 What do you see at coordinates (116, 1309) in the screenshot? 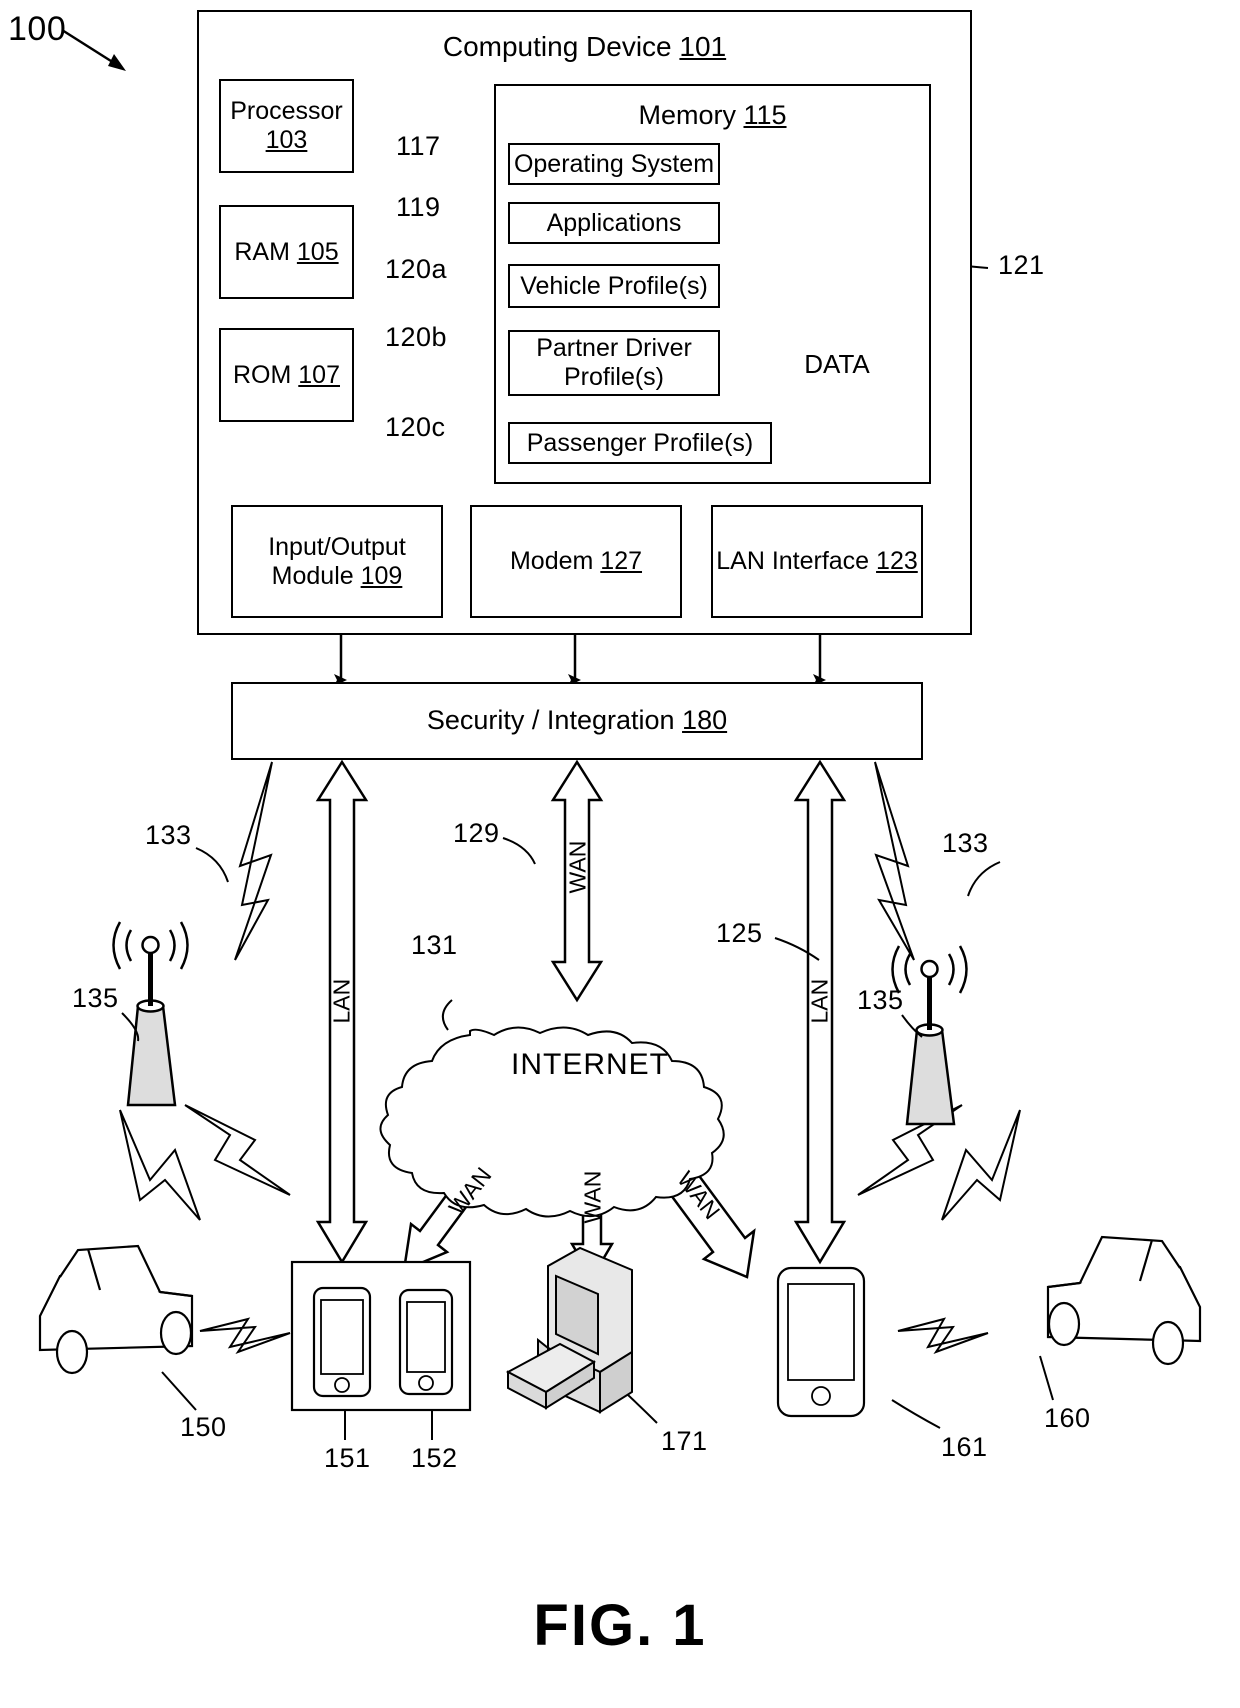
I see `vehicle-left` at bounding box center [116, 1309].